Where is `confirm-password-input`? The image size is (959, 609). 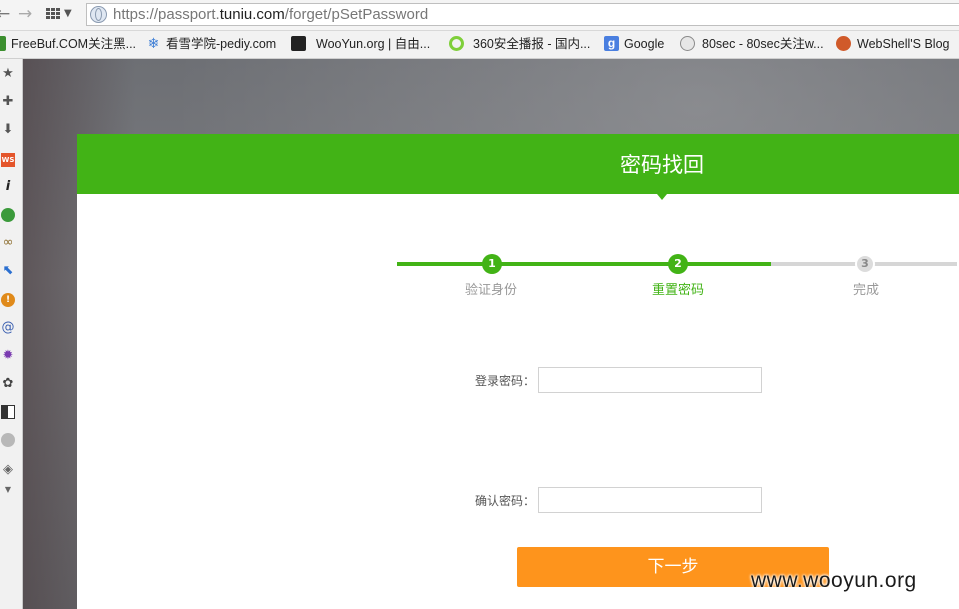 confirm-password-input is located at coordinates (650, 500).